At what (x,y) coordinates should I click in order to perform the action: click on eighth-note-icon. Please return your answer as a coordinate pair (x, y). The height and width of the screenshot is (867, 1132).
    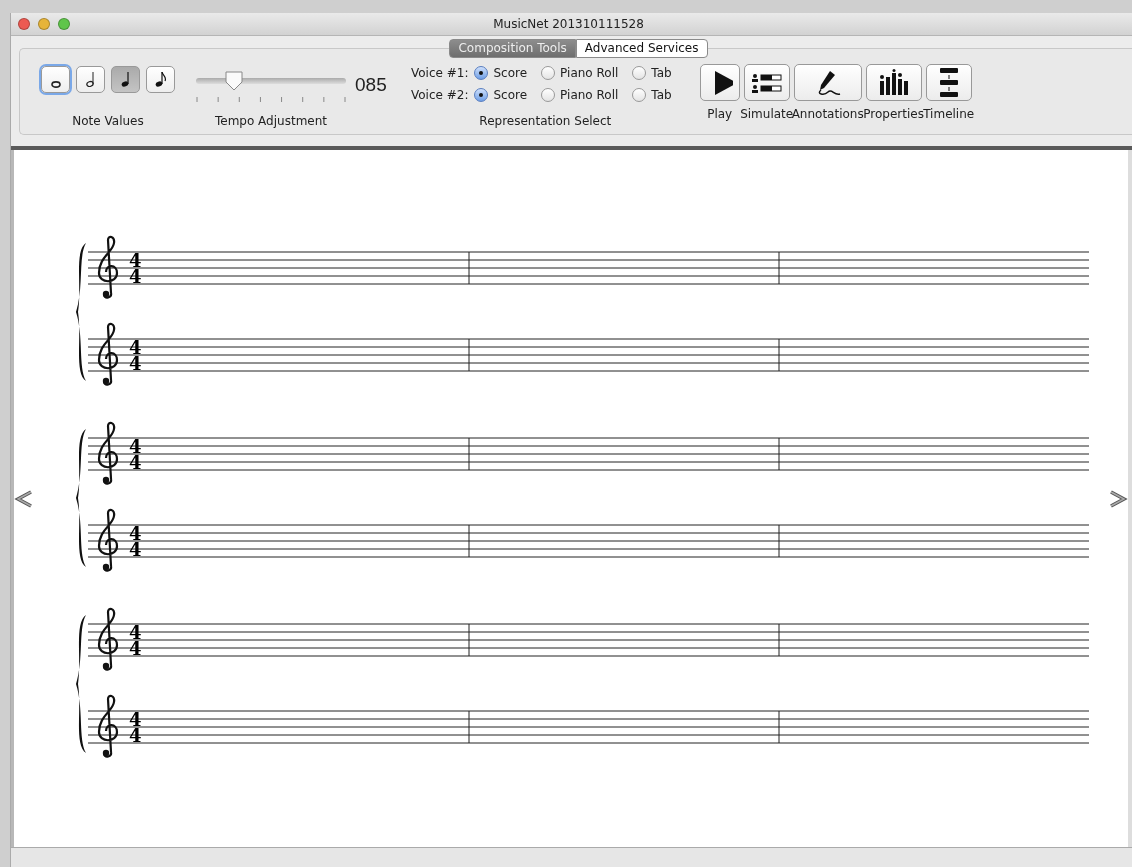
    Looking at the image, I should click on (160, 79).